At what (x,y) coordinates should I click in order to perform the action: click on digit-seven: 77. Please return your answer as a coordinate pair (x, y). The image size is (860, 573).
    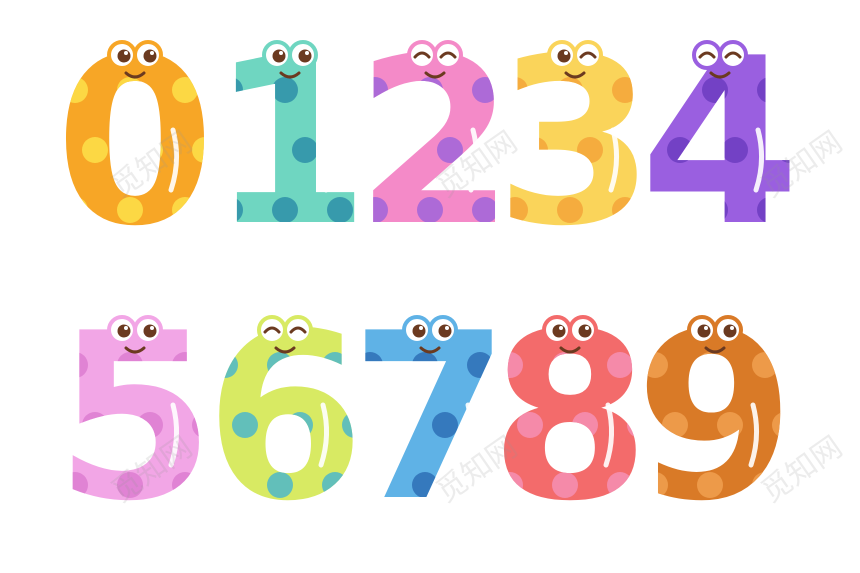
    Looking at the image, I should click on (430, 418).